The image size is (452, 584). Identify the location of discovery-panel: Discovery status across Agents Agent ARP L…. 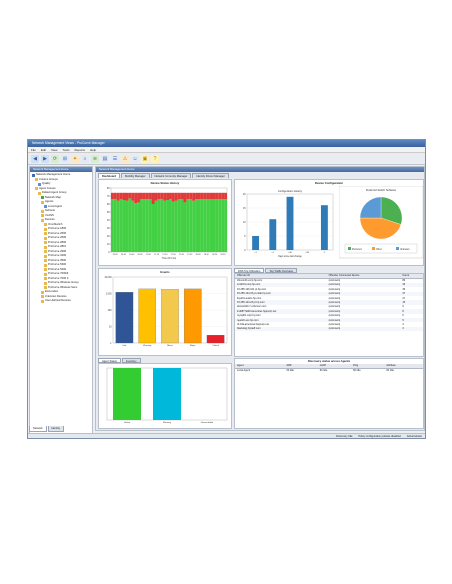
(329, 393).